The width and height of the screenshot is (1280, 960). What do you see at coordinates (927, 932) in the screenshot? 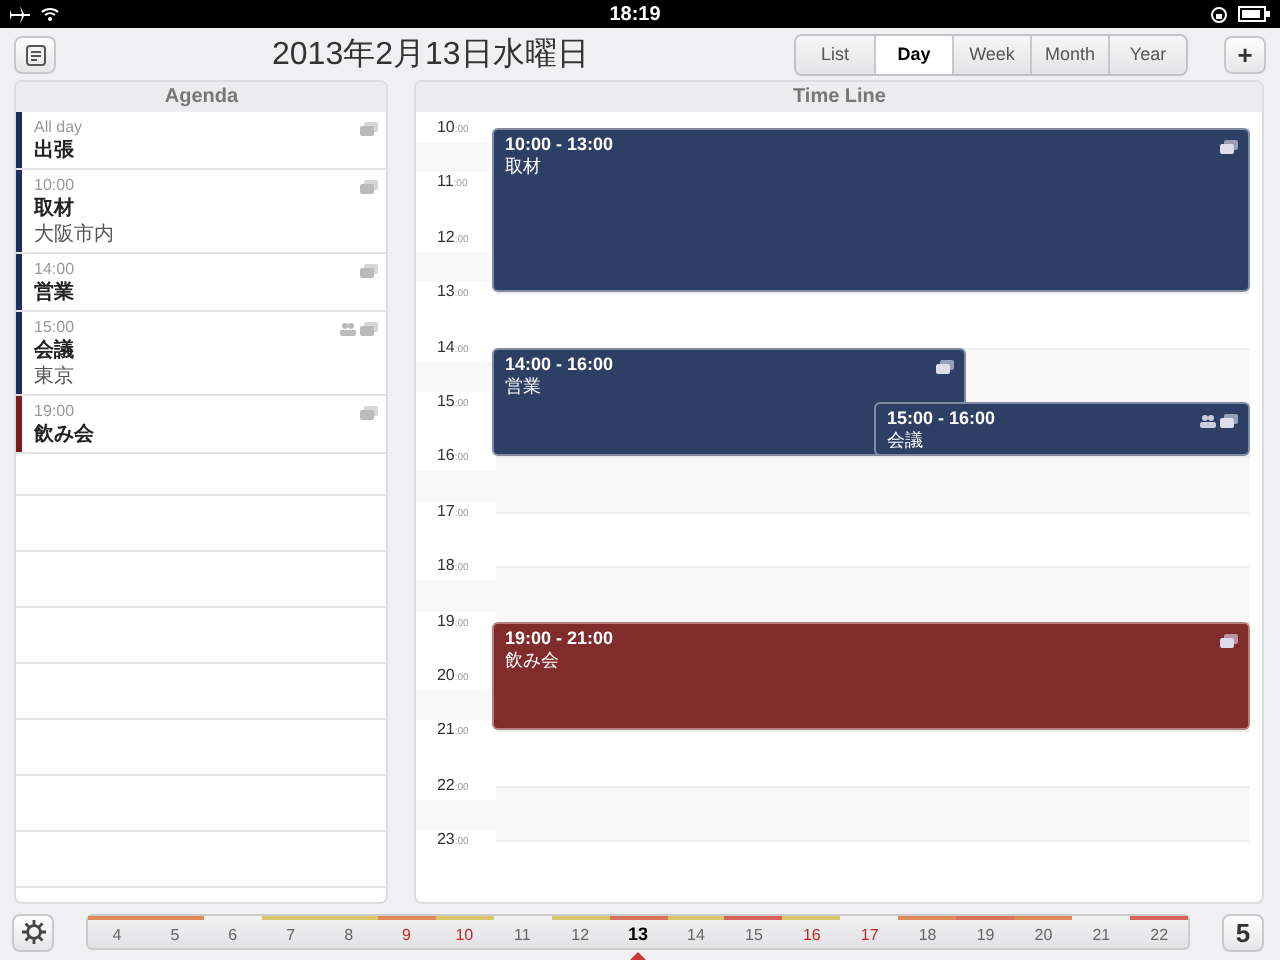
I see `day-item: 18` at bounding box center [927, 932].